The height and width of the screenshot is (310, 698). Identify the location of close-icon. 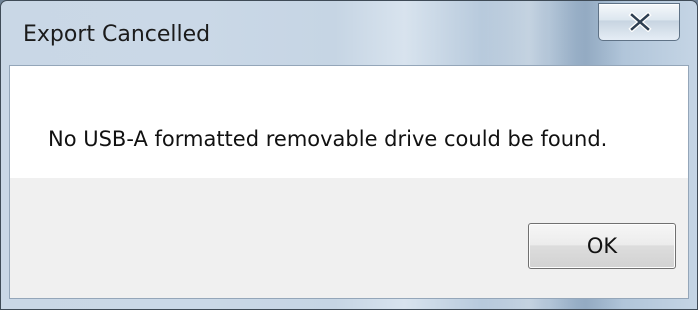
(640, 22).